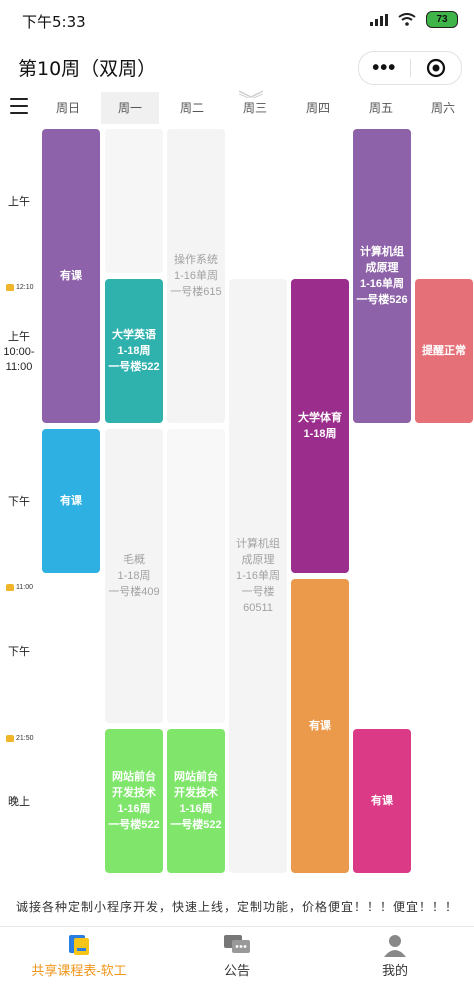  I want to click on mini-program-capsule: •••, so click(410, 68).